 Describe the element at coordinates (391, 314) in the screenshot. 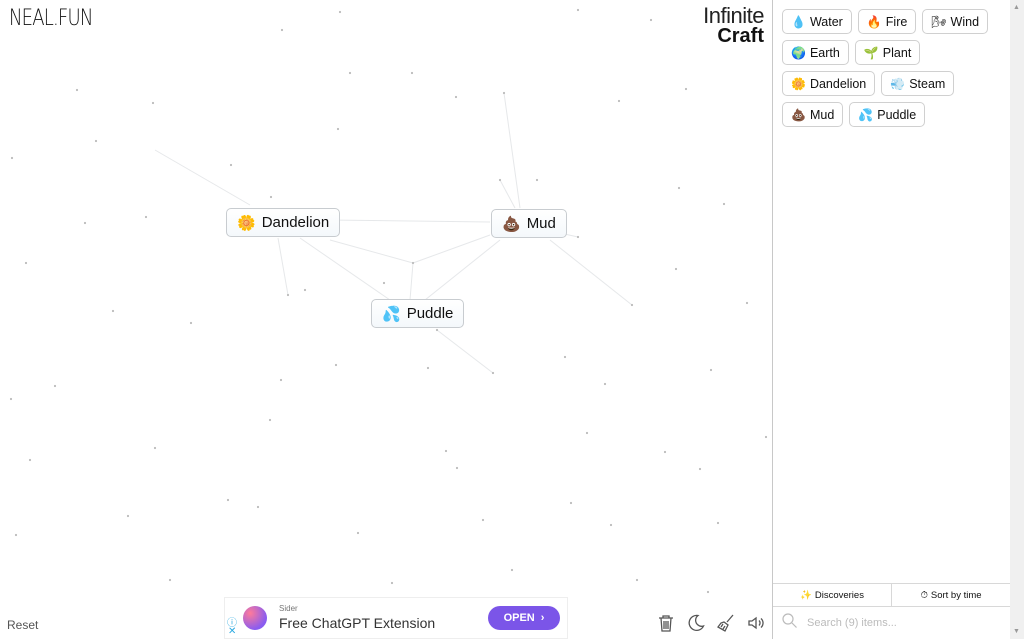

I see `droplets-icon: 💦` at that location.